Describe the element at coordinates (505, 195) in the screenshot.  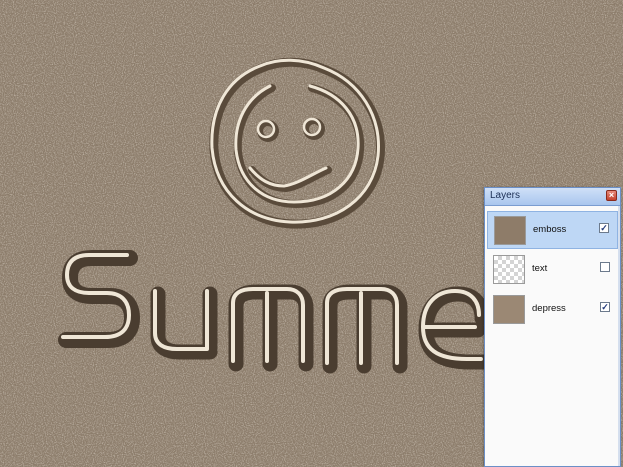
I see `layers-panel-title: Layers` at that location.